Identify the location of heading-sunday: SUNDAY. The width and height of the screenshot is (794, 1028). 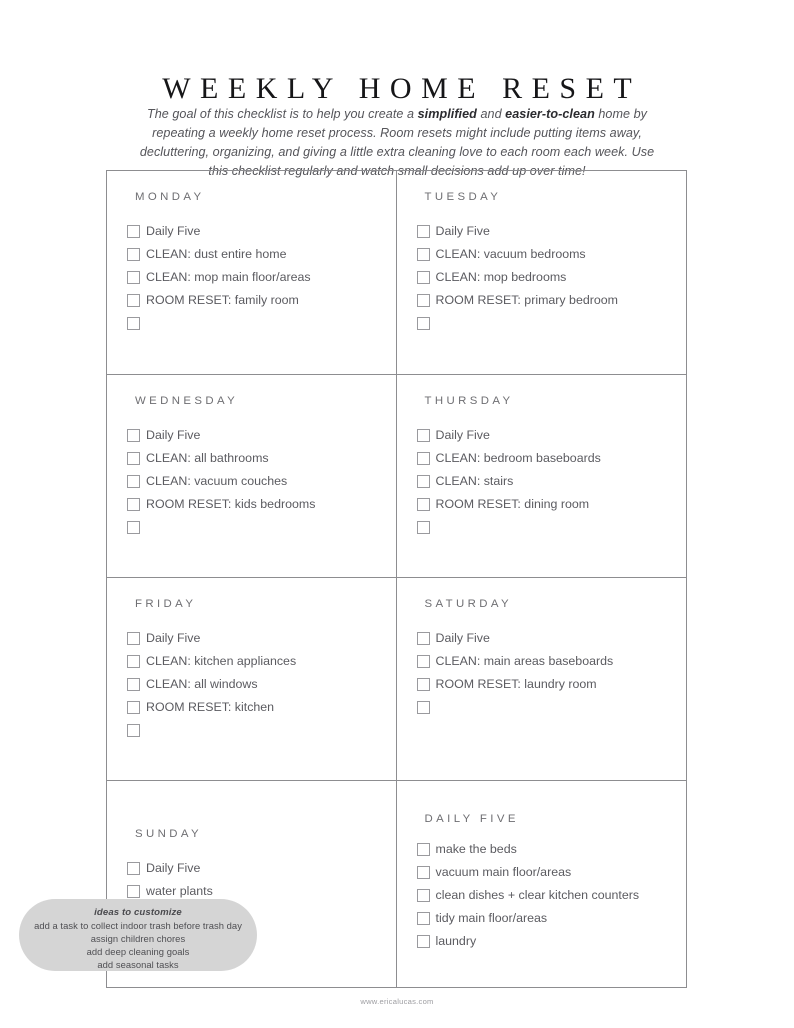
(169, 834).